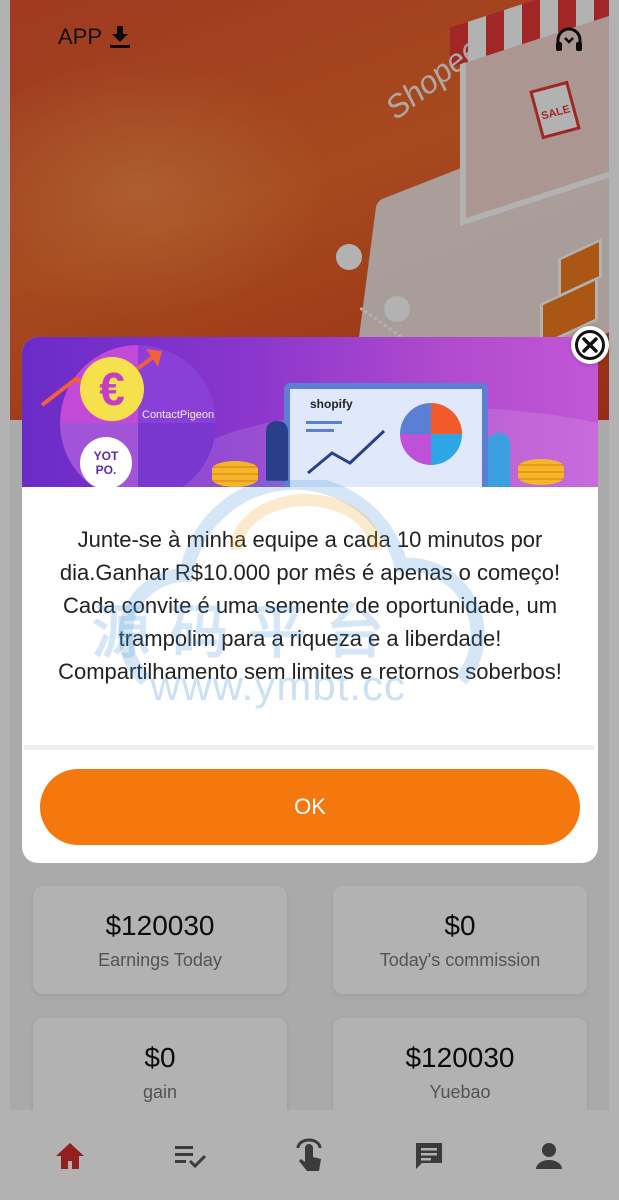  Describe the element at coordinates (106, 456) in the screenshot. I see `yotpo-text-line1: YOT` at that location.